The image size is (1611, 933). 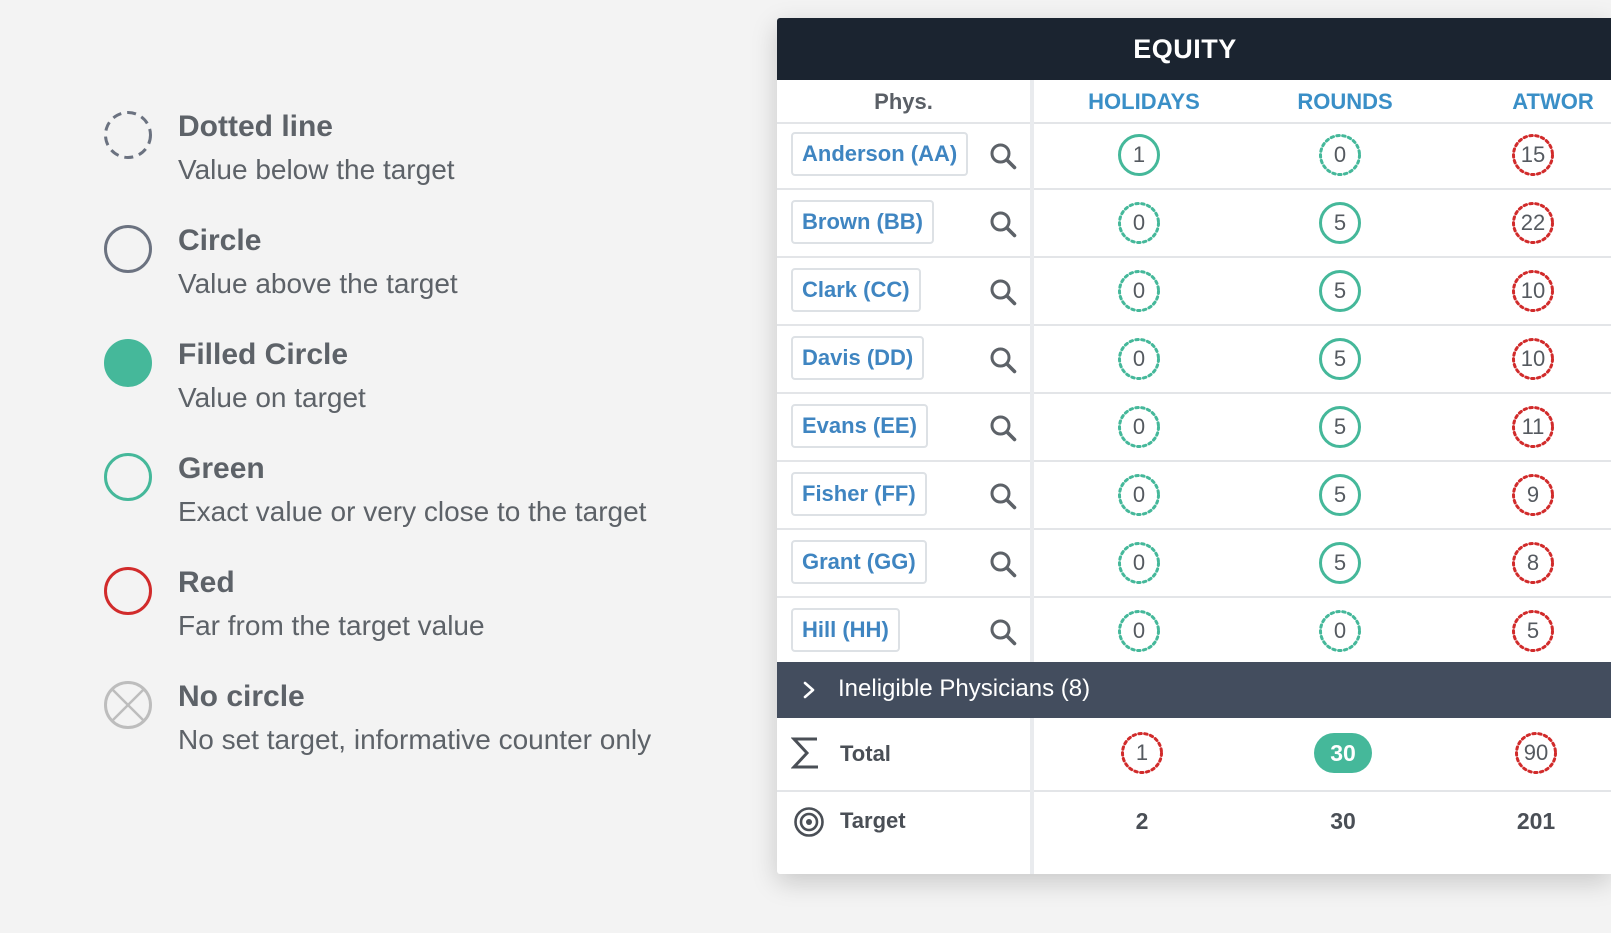 What do you see at coordinates (859, 562) in the screenshot?
I see `physician-name-button: Grant (GG)` at bounding box center [859, 562].